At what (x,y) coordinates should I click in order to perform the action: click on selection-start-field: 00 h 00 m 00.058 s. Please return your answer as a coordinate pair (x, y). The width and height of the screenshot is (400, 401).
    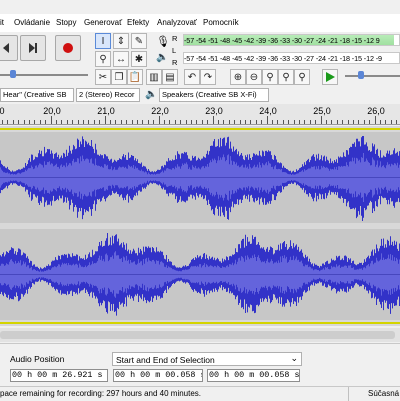
    Looking at the image, I should click on (158, 375).